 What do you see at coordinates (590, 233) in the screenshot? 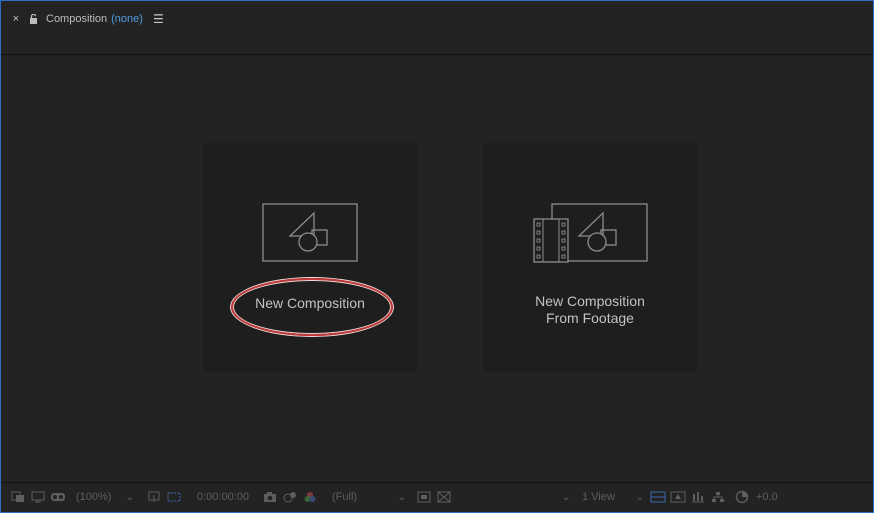
I see `new-composition-from-footage-icon` at bounding box center [590, 233].